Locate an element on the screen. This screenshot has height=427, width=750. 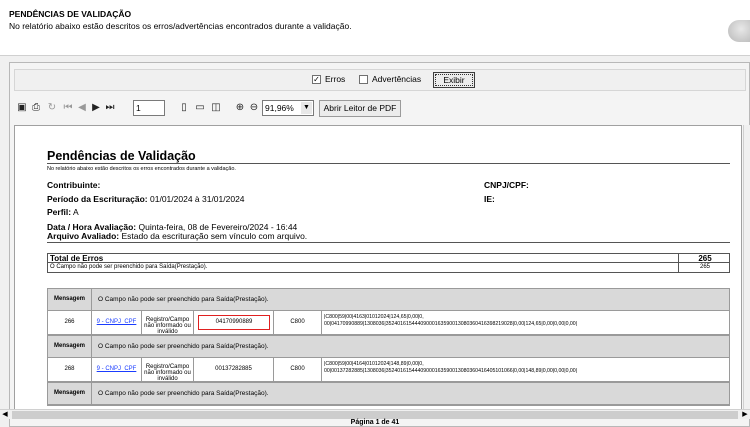
page-width-icon: ▭ is located at coordinates (200, 108).